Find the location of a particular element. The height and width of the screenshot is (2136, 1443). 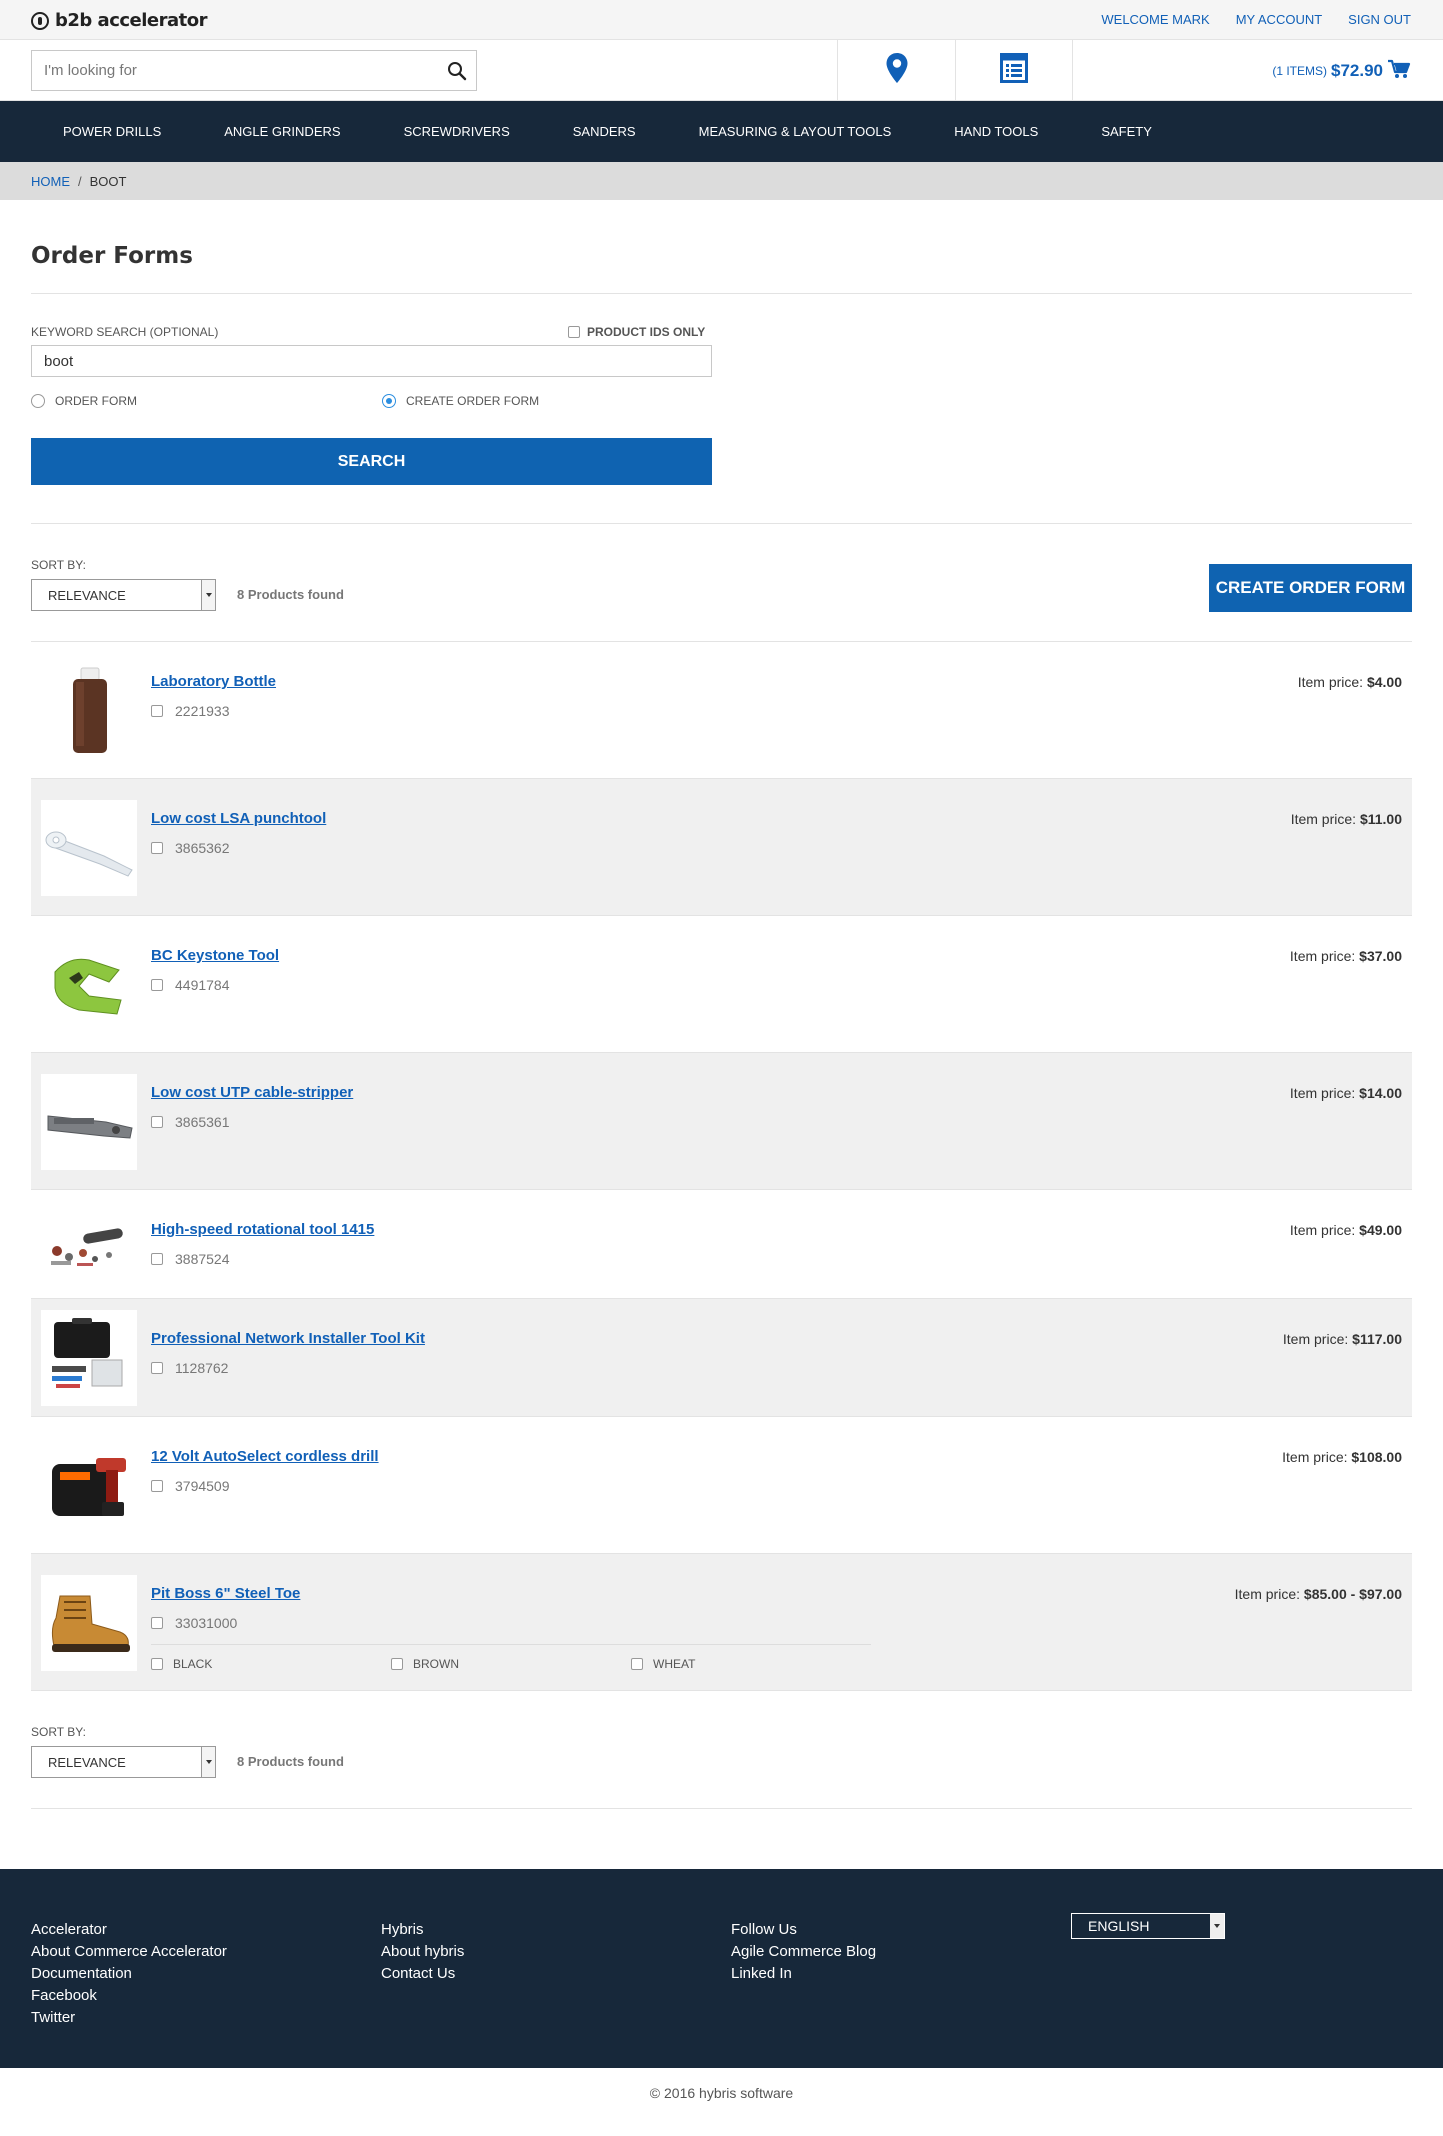

product-code-value: 3865362 is located at coordinates (202, 848).